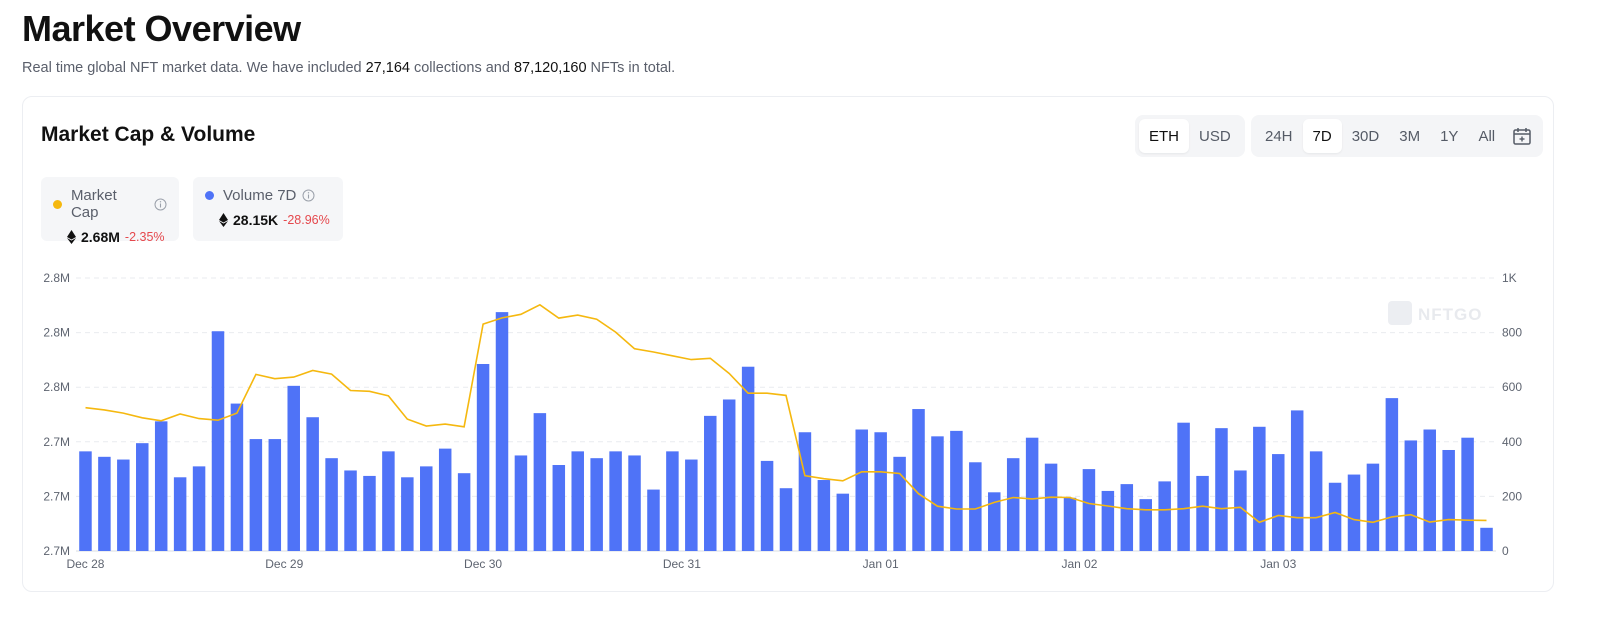 The image size is (1600, 620). Describe the element at coordinates (284, 564) in the screenshot. I see `x-tick-label: Dec 29` at that location.